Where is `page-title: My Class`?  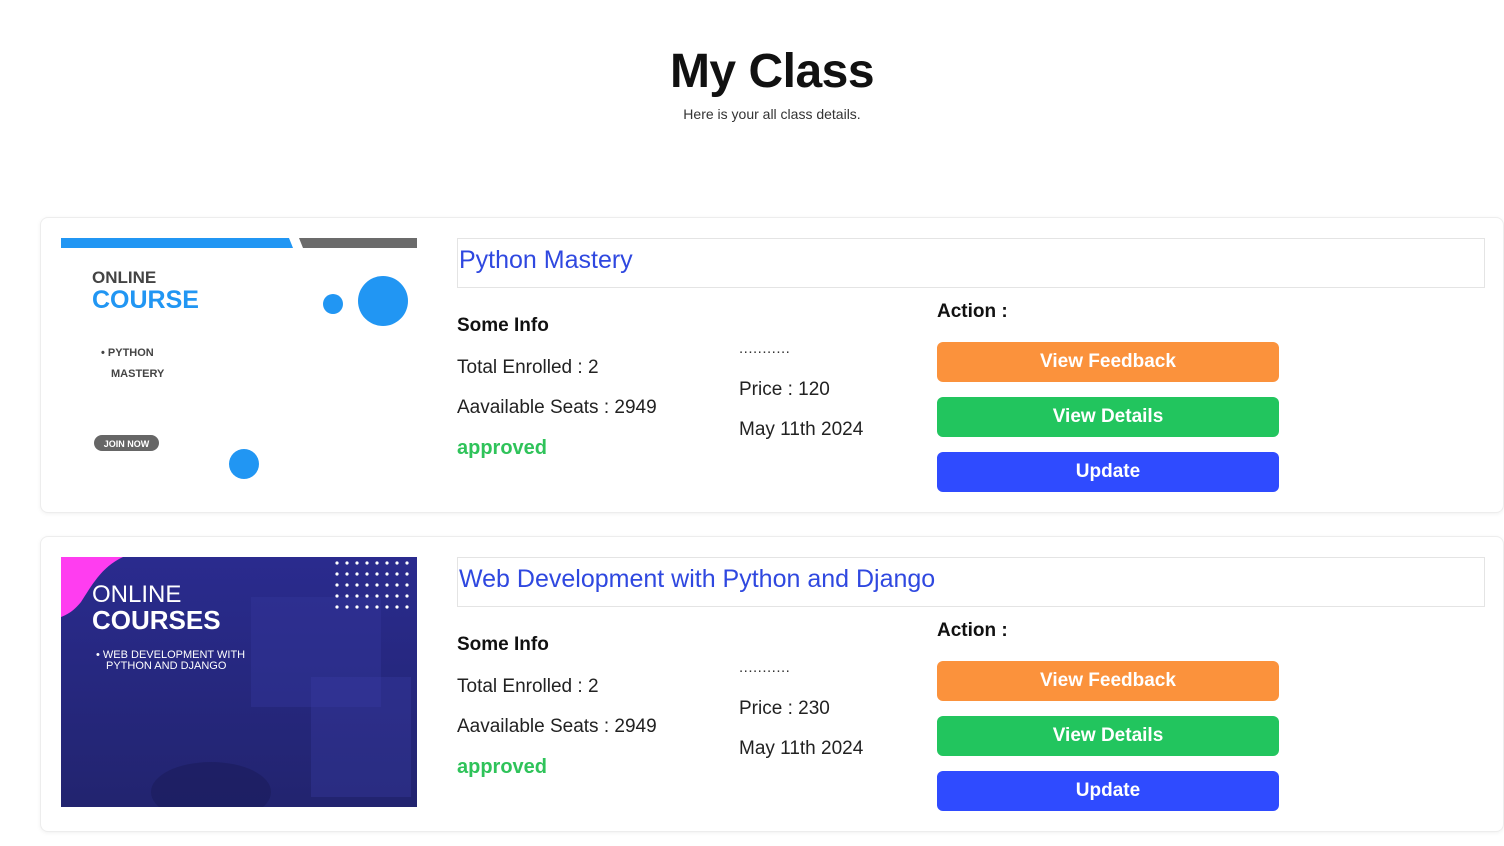 page-title: My Class is located at coordinates (772, 71).